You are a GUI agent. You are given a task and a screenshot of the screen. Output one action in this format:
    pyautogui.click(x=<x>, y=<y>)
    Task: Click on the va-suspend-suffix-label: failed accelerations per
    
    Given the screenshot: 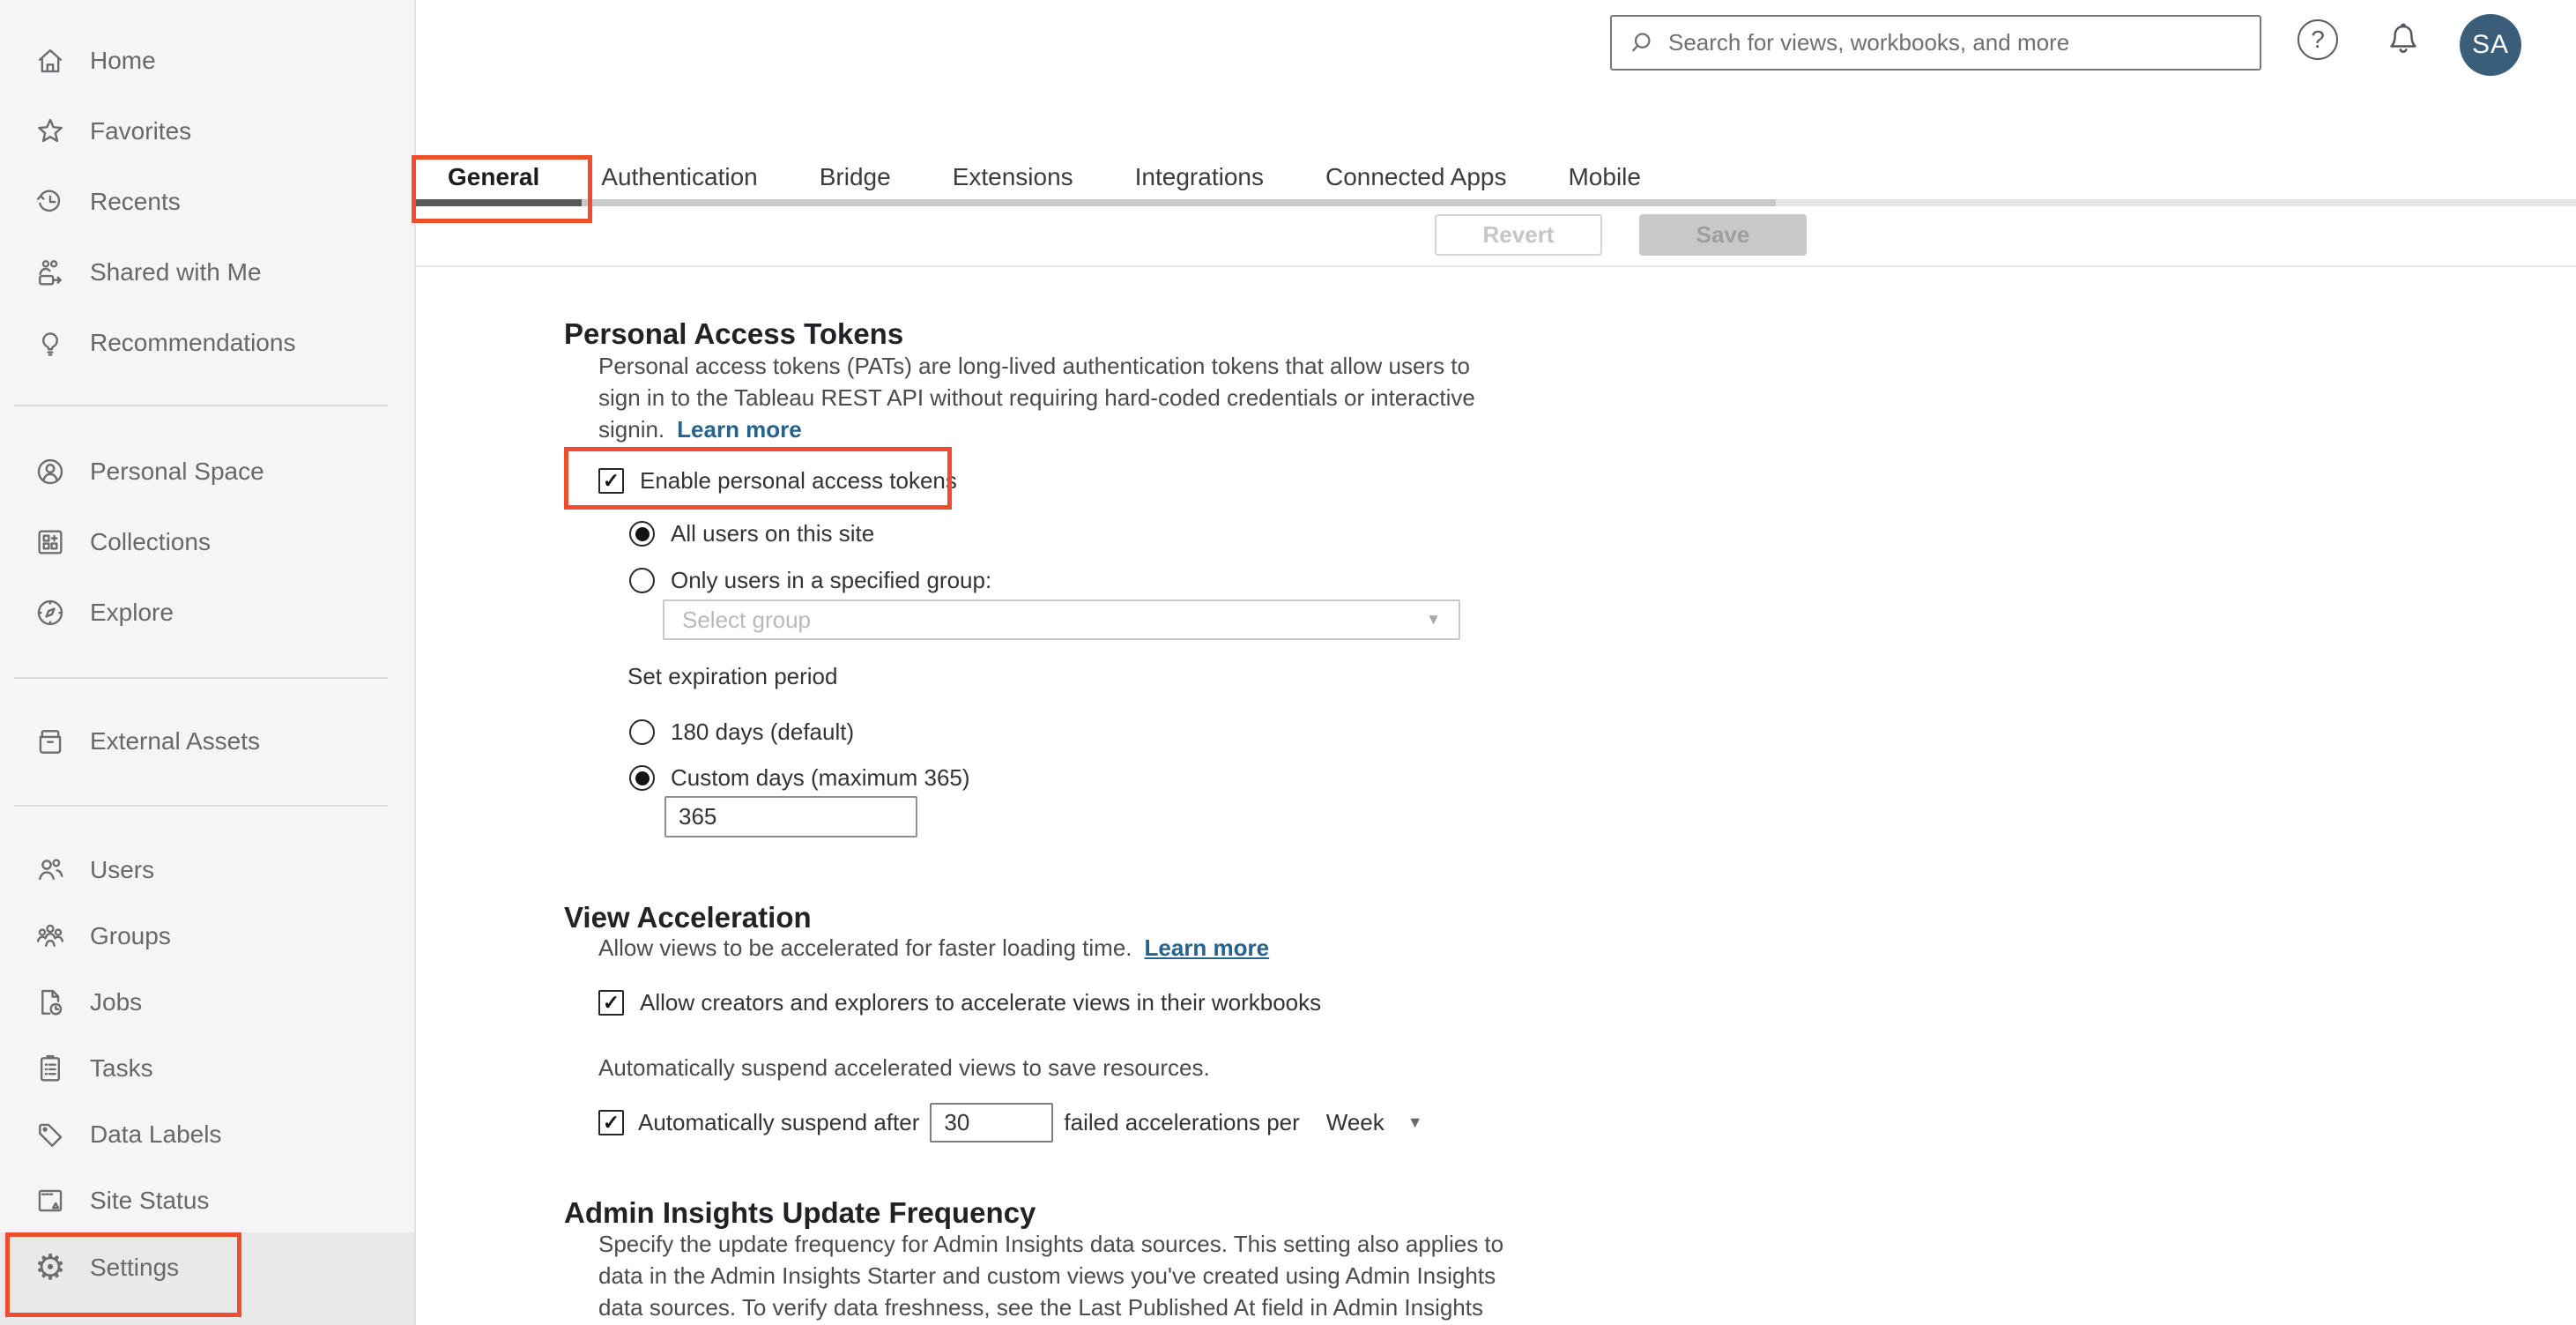 What is the action you would take?
    pyautogui.click(x=1182, y=1121)
    